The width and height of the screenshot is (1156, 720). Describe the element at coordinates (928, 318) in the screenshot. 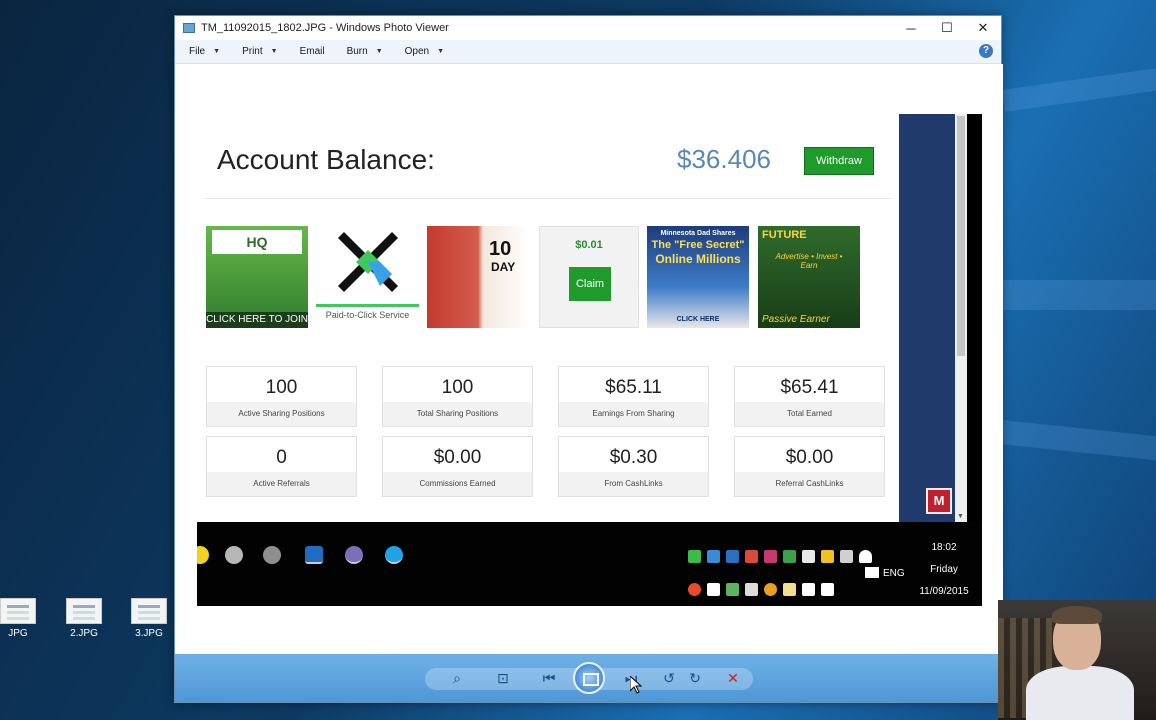

I see `website-sidebar` at that location.